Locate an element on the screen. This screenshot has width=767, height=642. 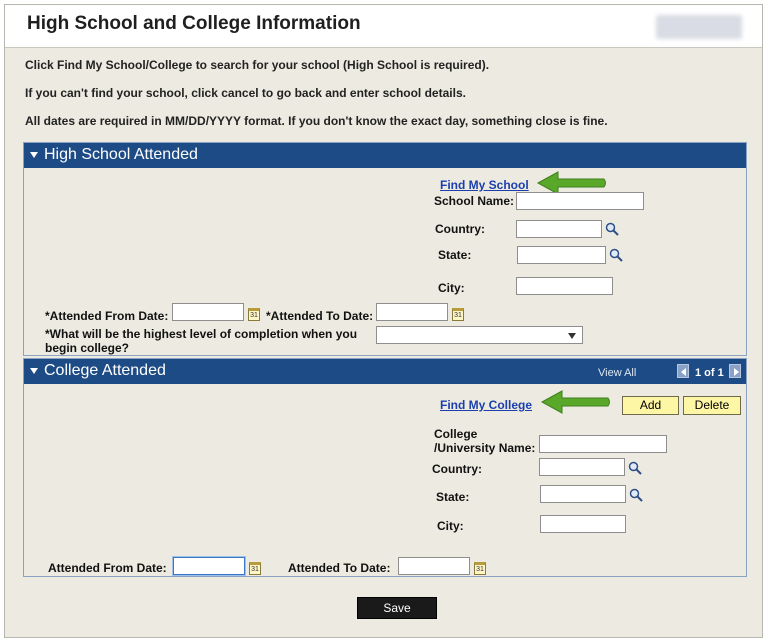
school-name-label: School Name: is located at coordinates (474, 201).